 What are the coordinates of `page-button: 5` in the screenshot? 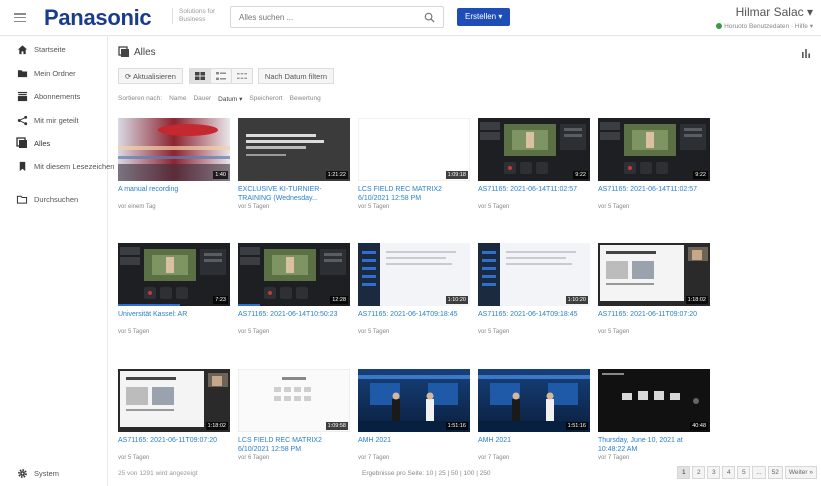 It's located at (744, 472).